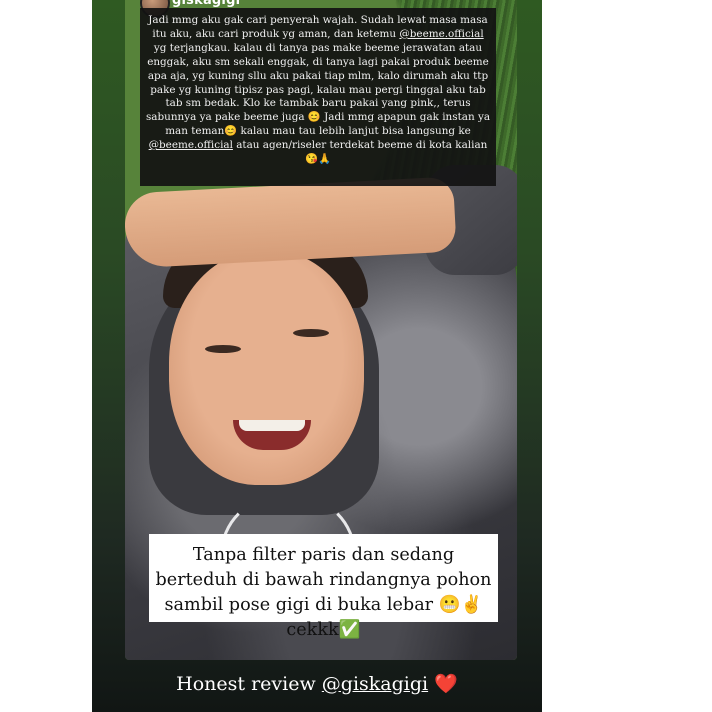 The image size is (712, 712). I want to click on story-username: giskagigi, so click(206, 4).